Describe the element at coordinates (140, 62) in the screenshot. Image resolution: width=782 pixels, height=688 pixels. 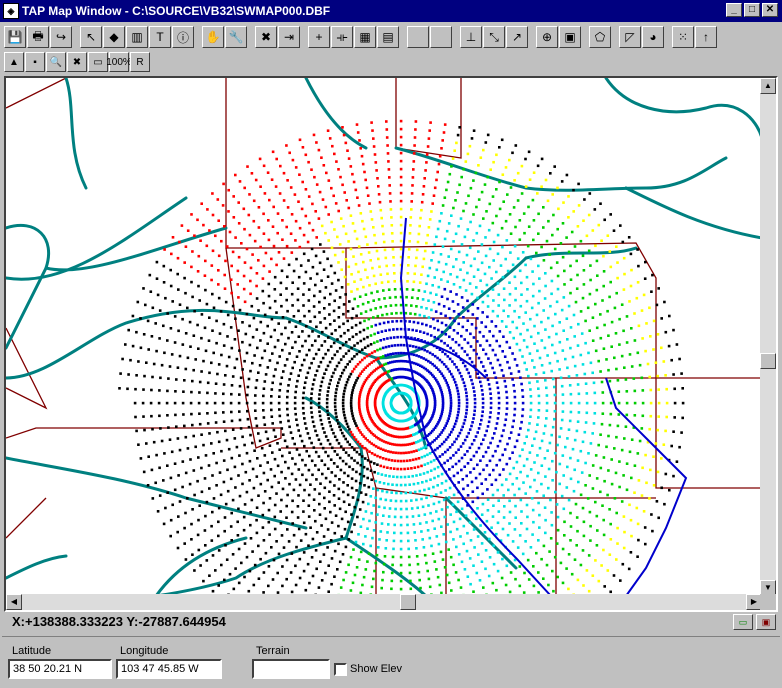
I see `r-label-icon: R` at that location.